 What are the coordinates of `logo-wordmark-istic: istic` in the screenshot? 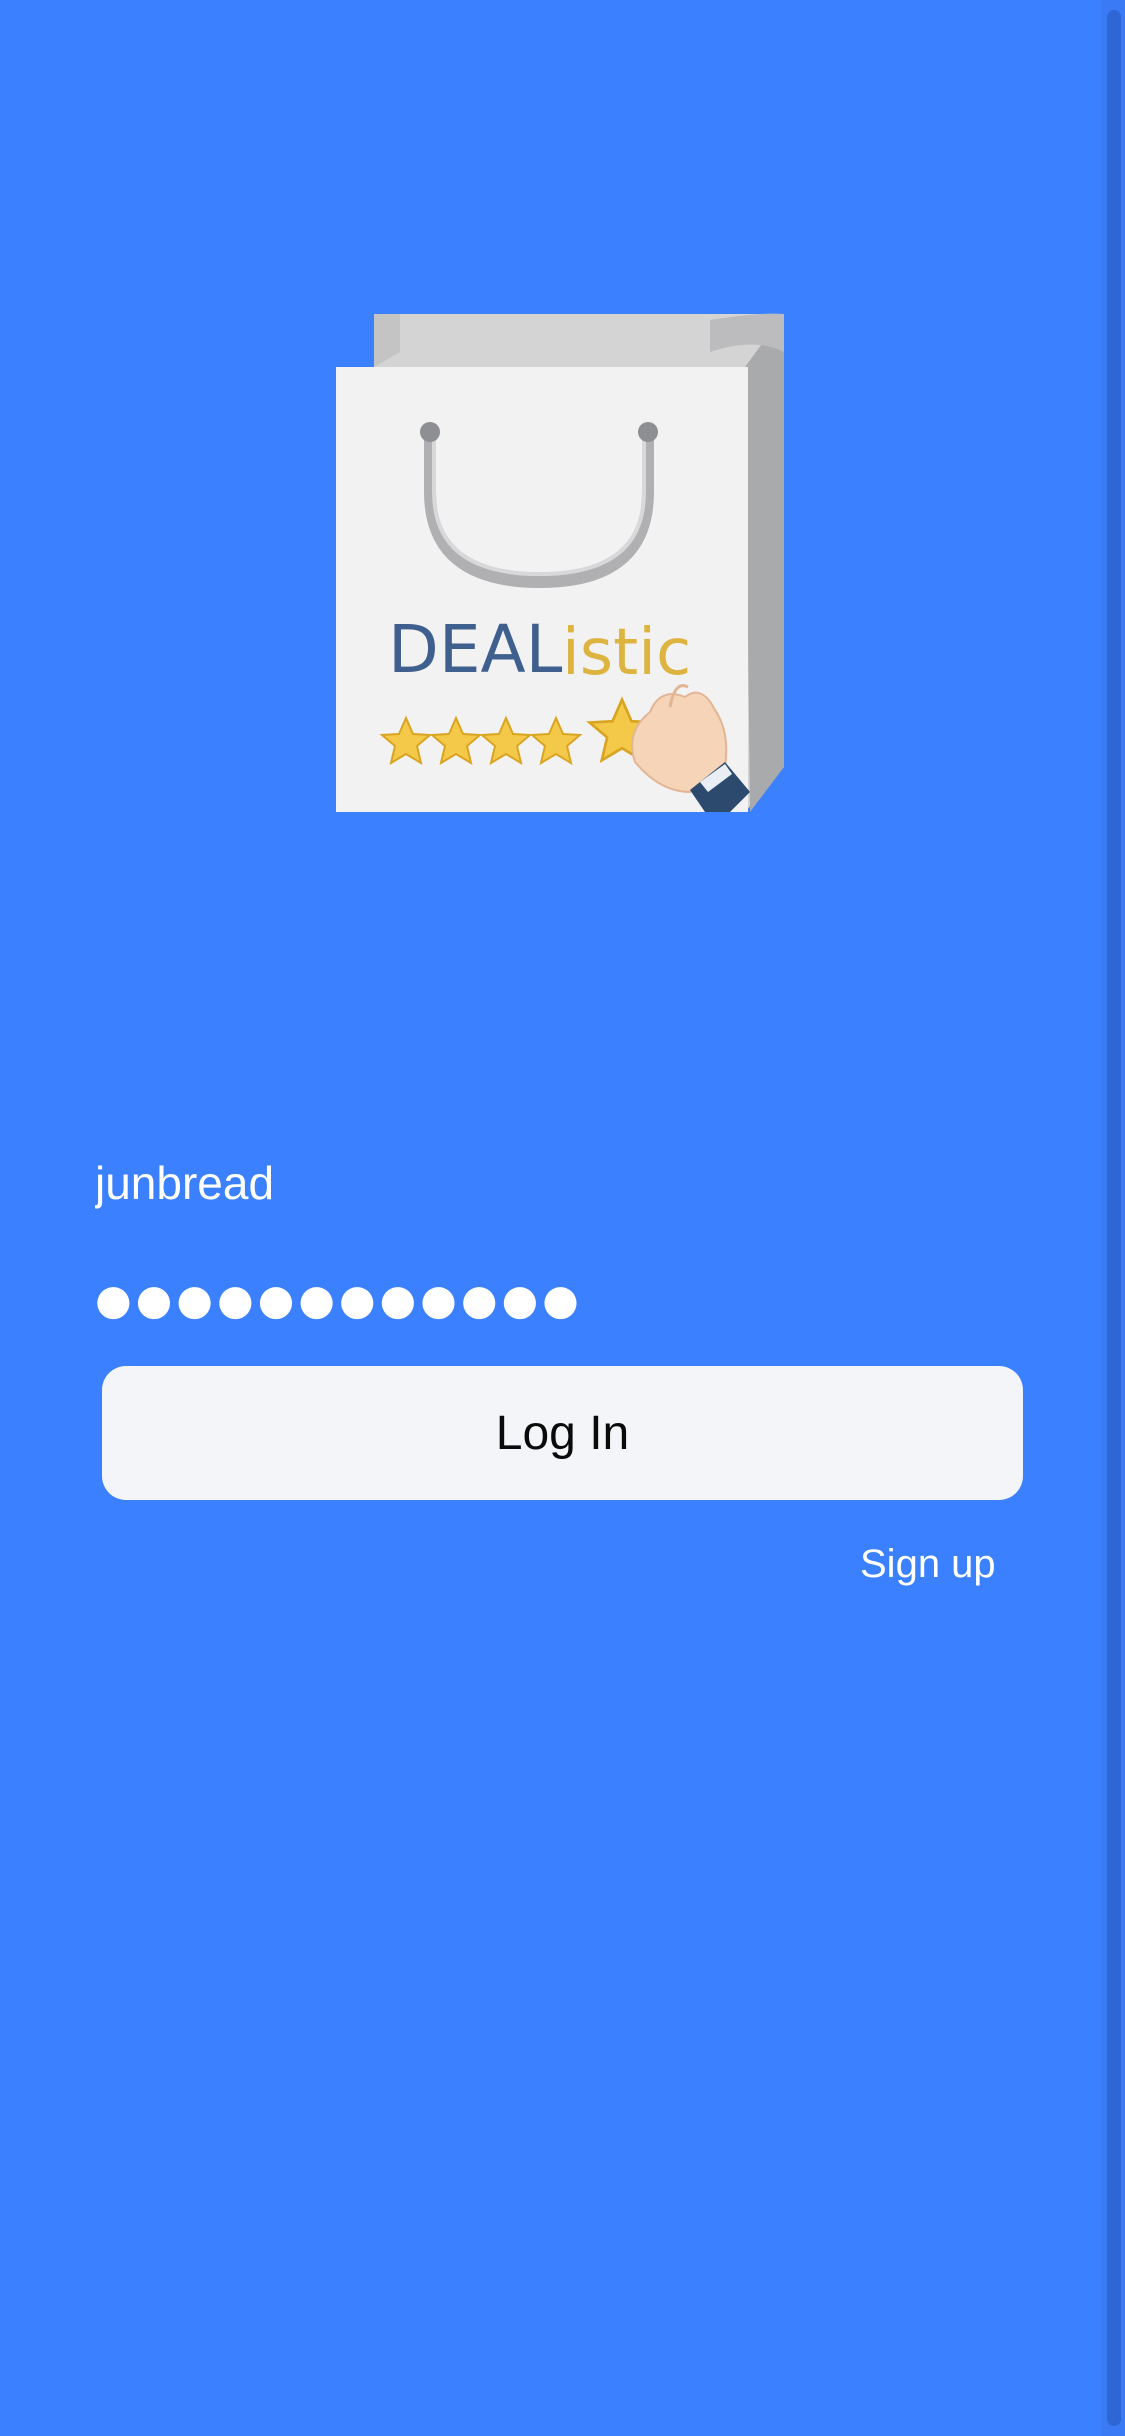 It's located at (626, 653).